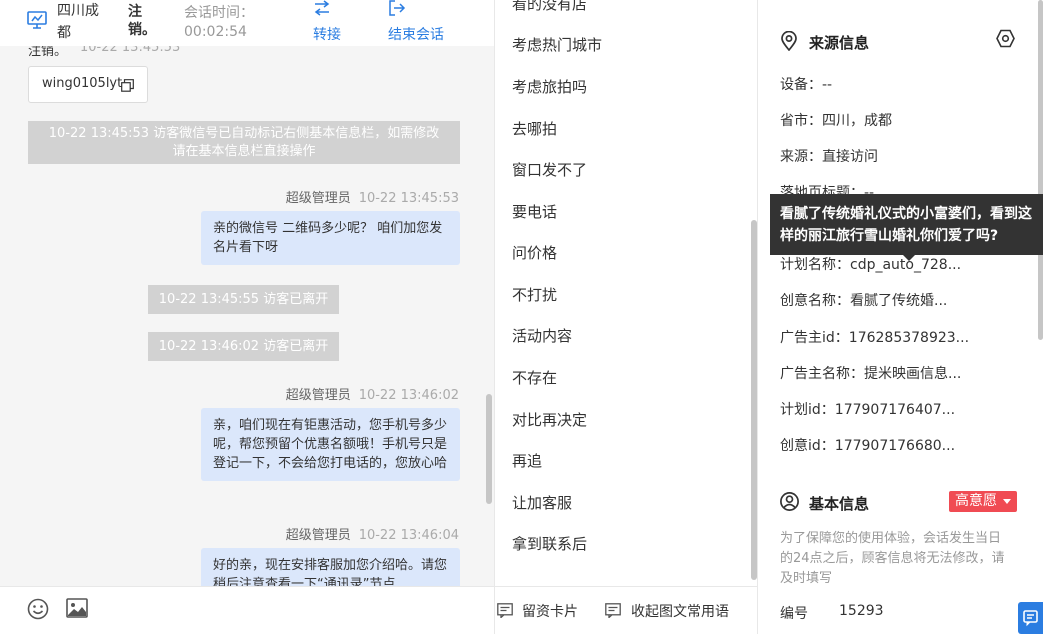 This screenshot has height=634, width=1043. Describe the element at coordinates (836, 121) in the screenshot. I see `info-row-province: 省市：四川，成都` at that location.